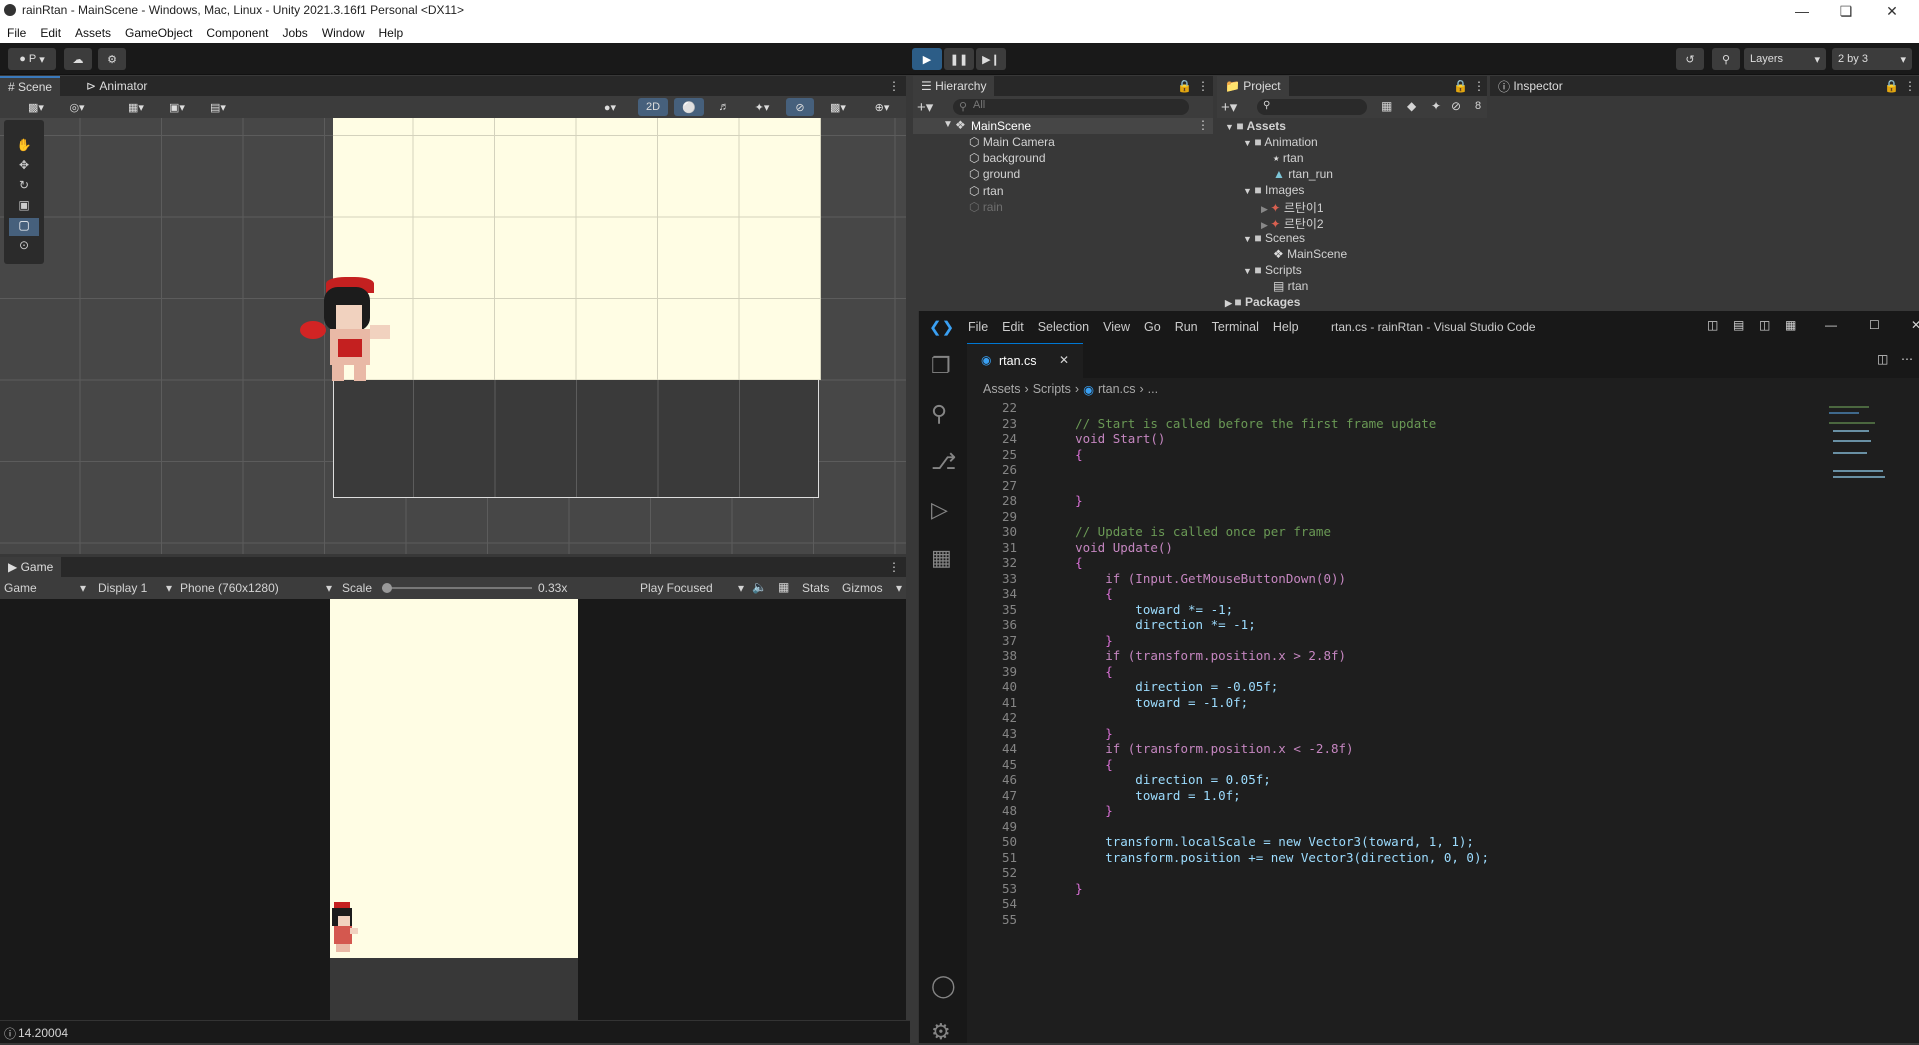  What do you see at coordinates (1002, 389) in the screenshot?
I see `breadcrumb-assets: Assets` at bounding box center [1002, 389].